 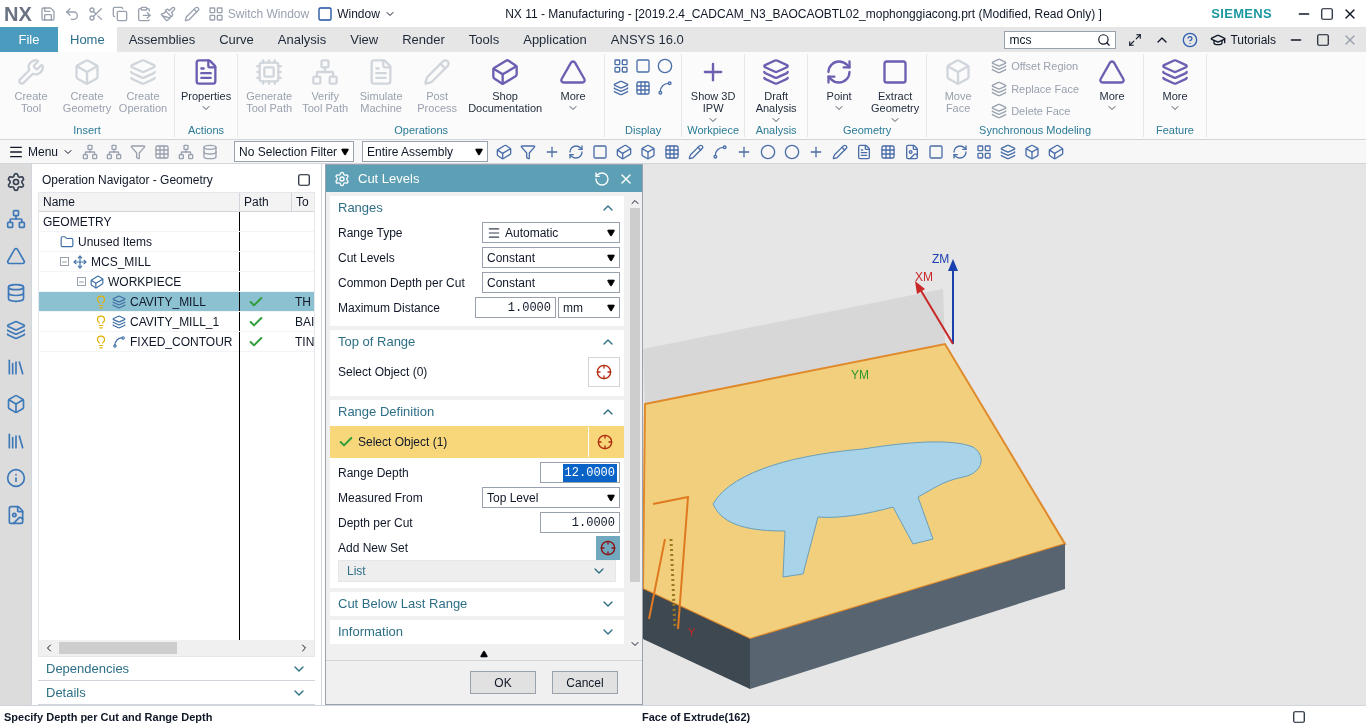 I want to click on dialog-button: Cancel, so click(x=585, y=682).